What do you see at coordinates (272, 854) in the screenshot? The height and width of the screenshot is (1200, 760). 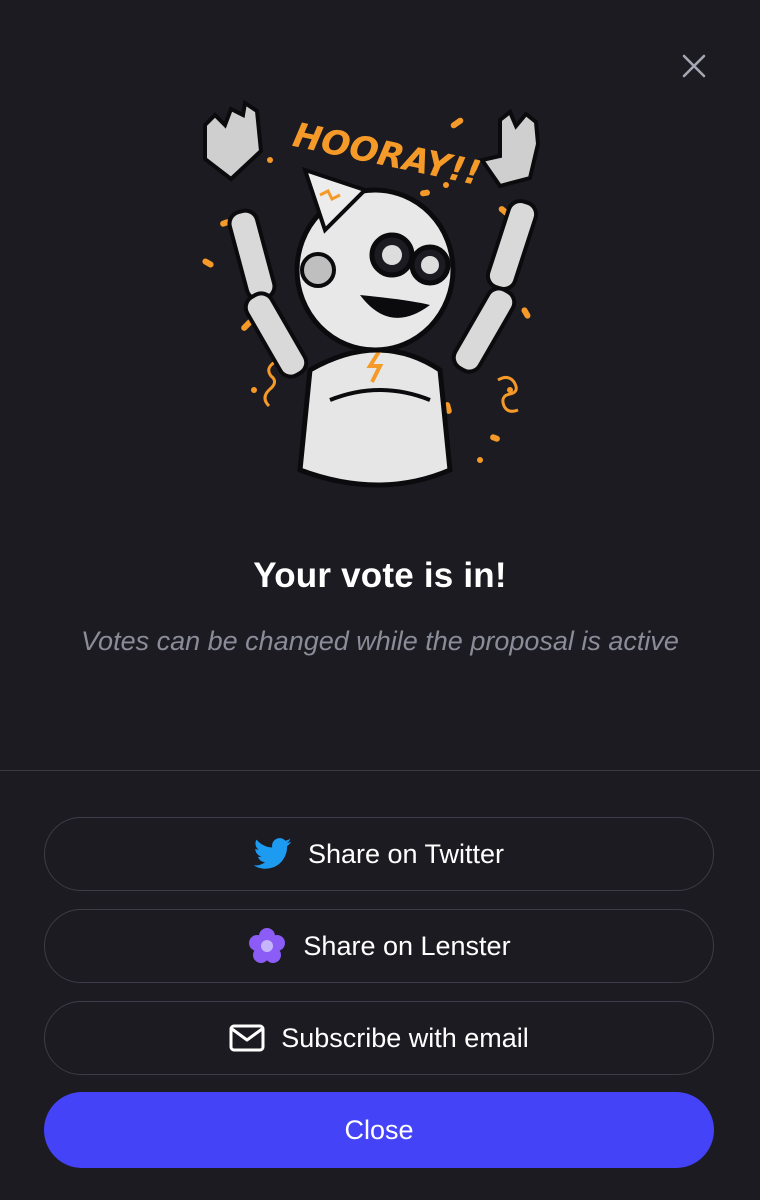 I see `twitter-icon` at bounding box center [272, 854].